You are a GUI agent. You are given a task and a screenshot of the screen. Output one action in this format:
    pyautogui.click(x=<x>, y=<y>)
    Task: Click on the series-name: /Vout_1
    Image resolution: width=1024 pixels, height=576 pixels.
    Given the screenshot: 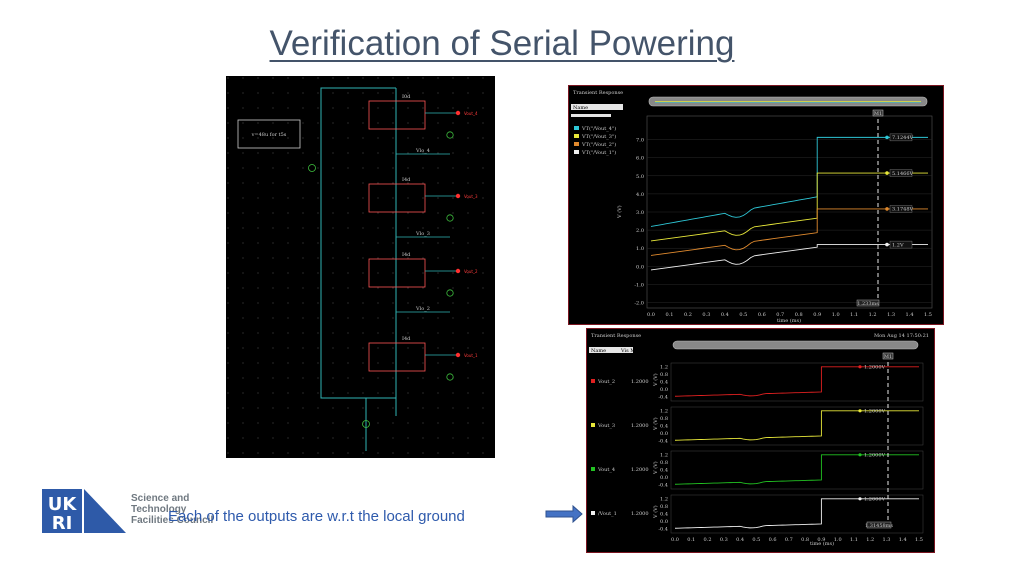 What is the action you would take?
    pyautogui.click(x=607, y=514)
    